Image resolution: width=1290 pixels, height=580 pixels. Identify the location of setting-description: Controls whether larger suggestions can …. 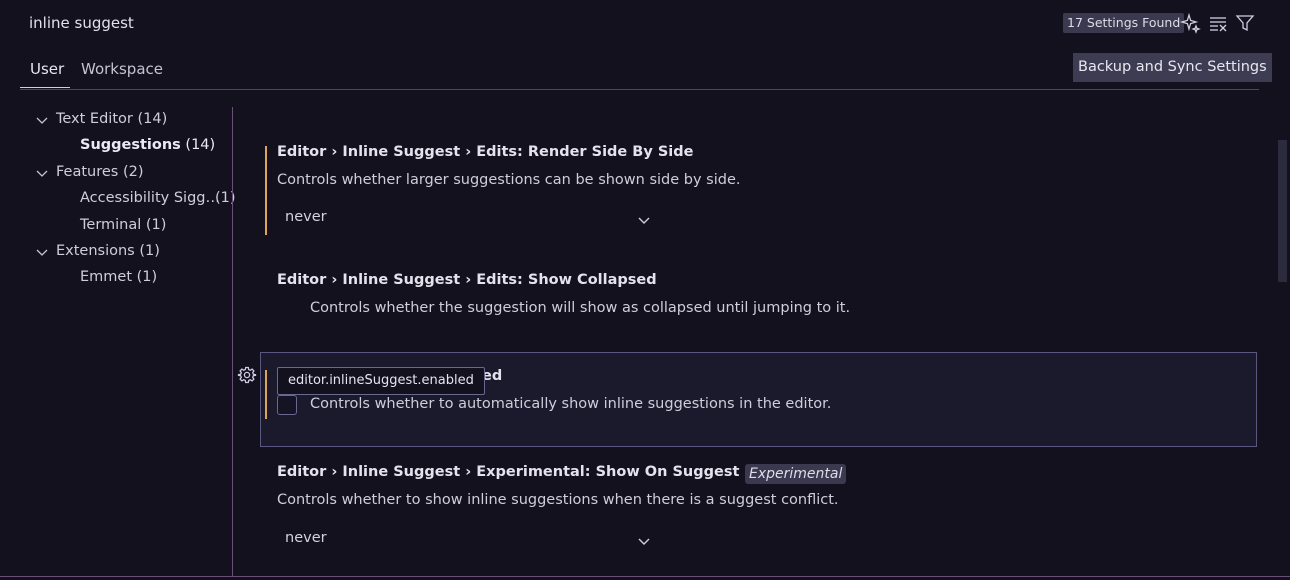
(509, 180).